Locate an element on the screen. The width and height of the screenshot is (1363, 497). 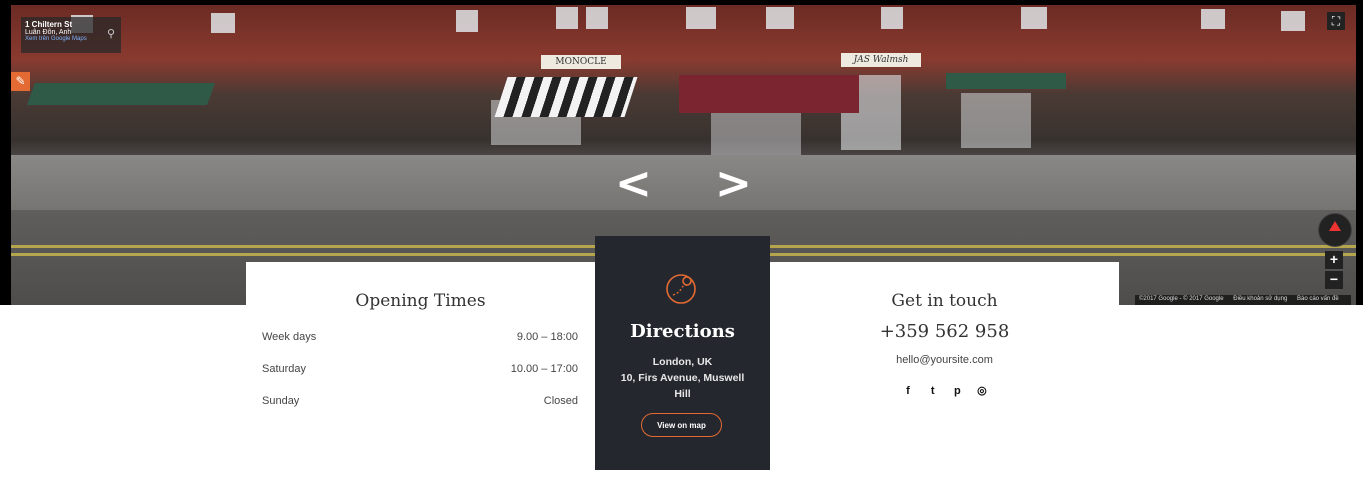
terms-link: Điều khoản sử dụng is located at coordinates (1260, 299).